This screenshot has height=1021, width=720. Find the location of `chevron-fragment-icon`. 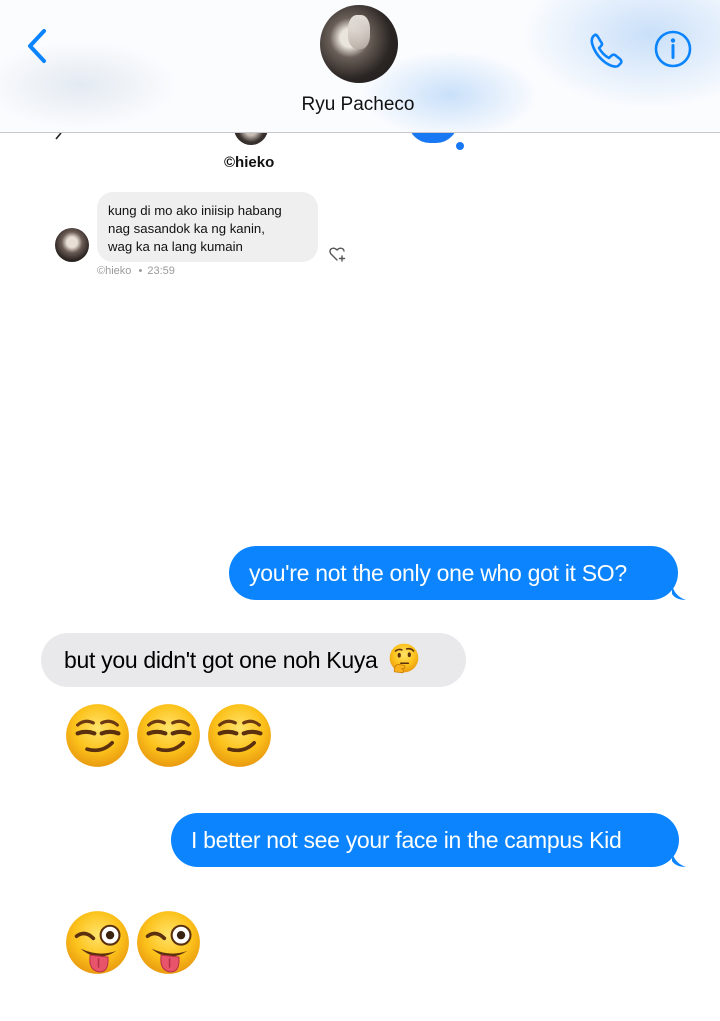

chevron-fragment-icon is located at coordinates (58, 136).